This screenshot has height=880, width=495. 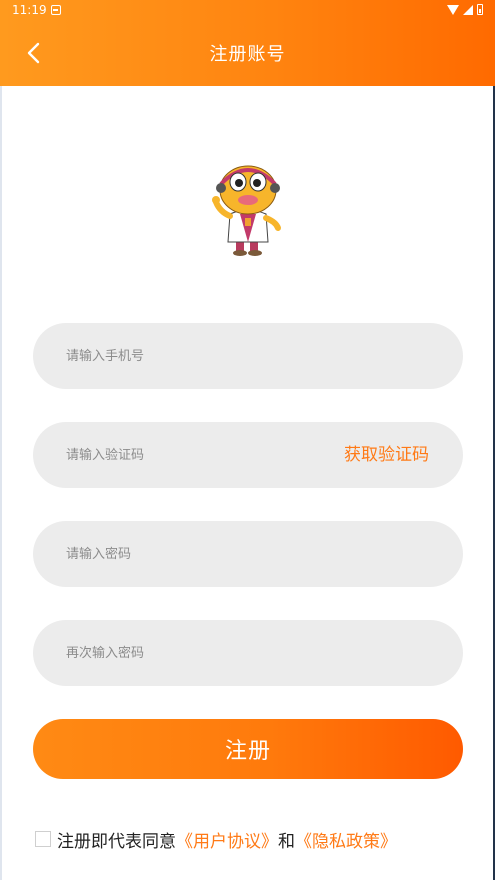 I want to click on privacy-policy-link: 《隐私政策》, so click(x=346, y=839).